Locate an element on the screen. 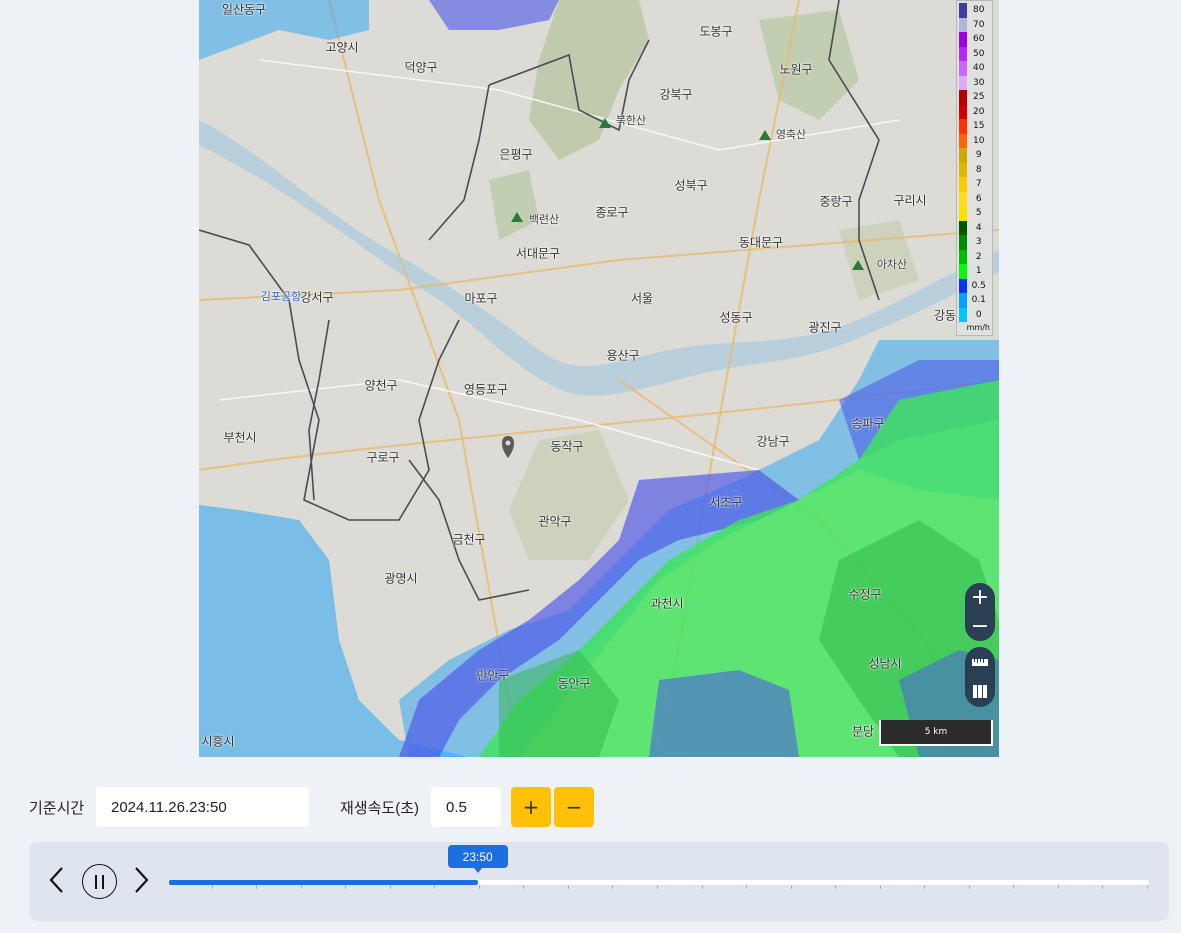 The width and height of the screenshot is (1181, 933). previous-frame-button is located at coordinates (57, 881).